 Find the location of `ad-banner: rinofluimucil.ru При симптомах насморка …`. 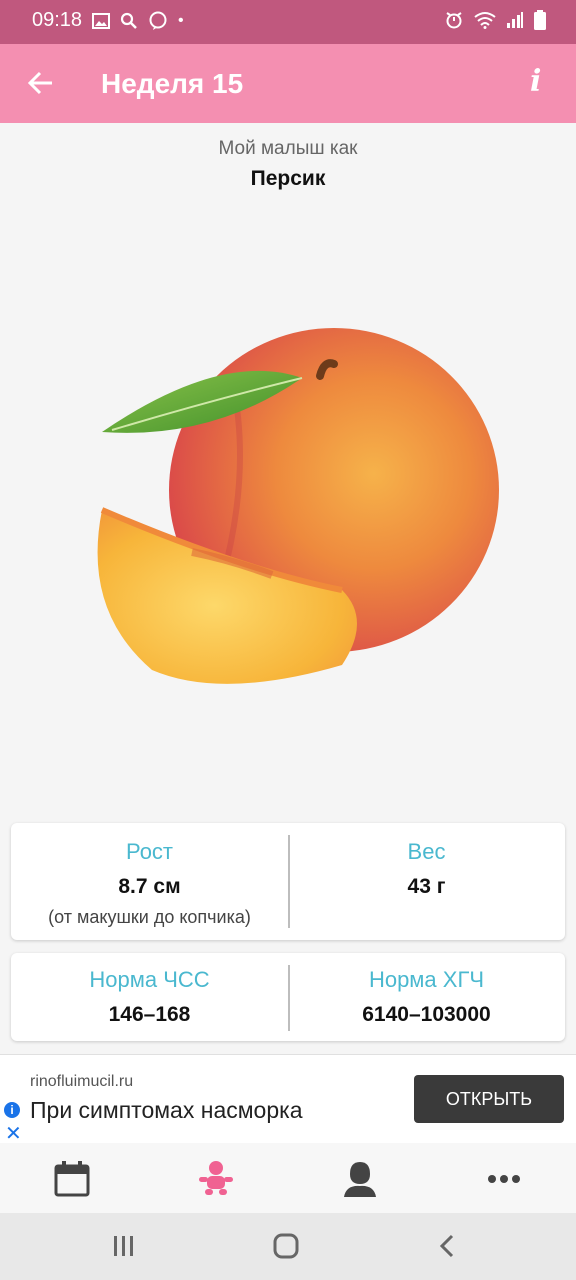

ad-banner: rinofluimucil.ru При симптомах насморка … is located at coordinates (288, 1099).